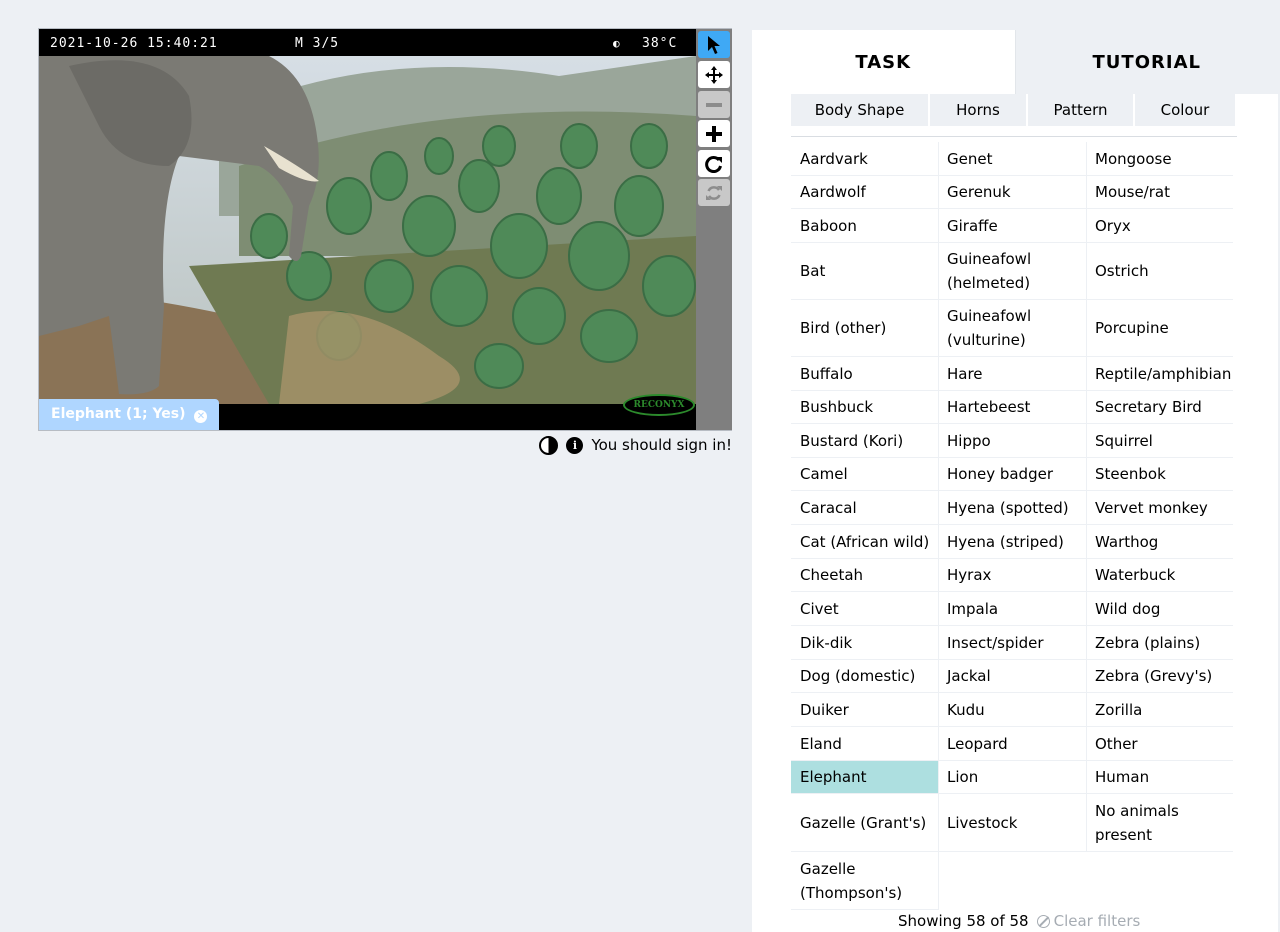 Image resolution: width=1280 pixels, height=932 pixels. What do you see at coordinates (864, 609) in the screenshot?
I see `choice-button: Civet` at bounding box center [864, 609].